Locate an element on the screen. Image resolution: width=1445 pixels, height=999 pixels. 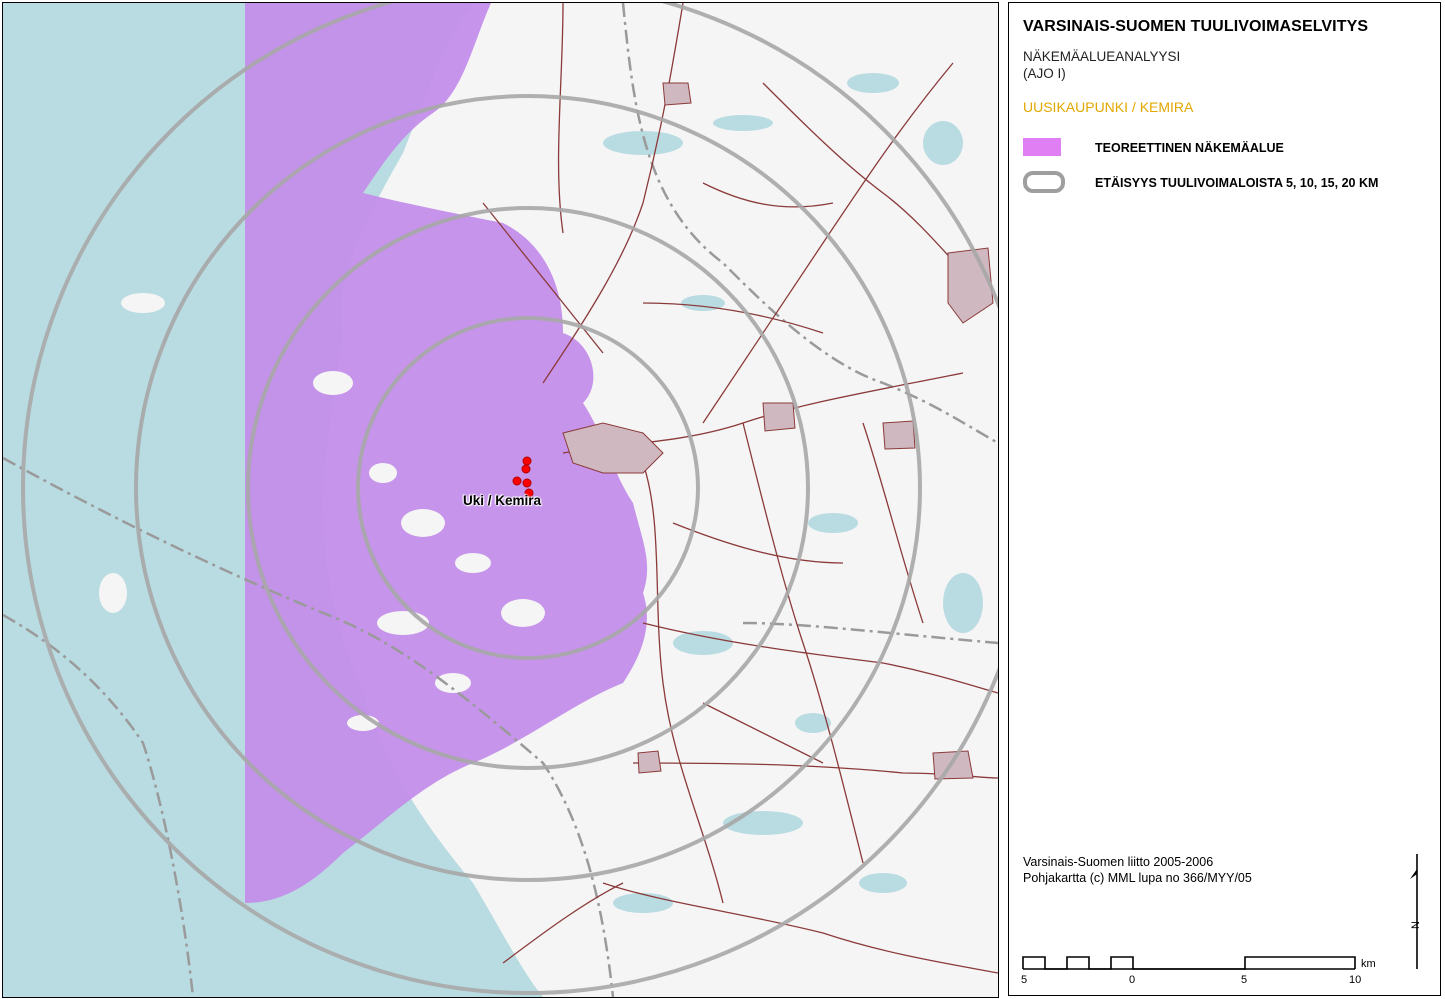
credits-line-2: Pohjakartta (c) MML lupa no 366/MYY/05 is located at coordinates (1137, 878).